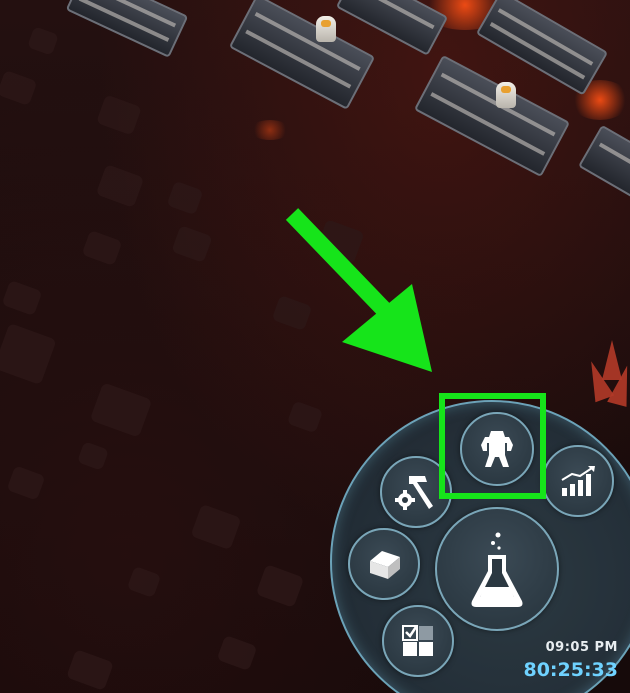 The image size is (630, 693). Describe the element at coordinates (414, 493) in the screenshot. I see `hammer-gear-icon` at that location.